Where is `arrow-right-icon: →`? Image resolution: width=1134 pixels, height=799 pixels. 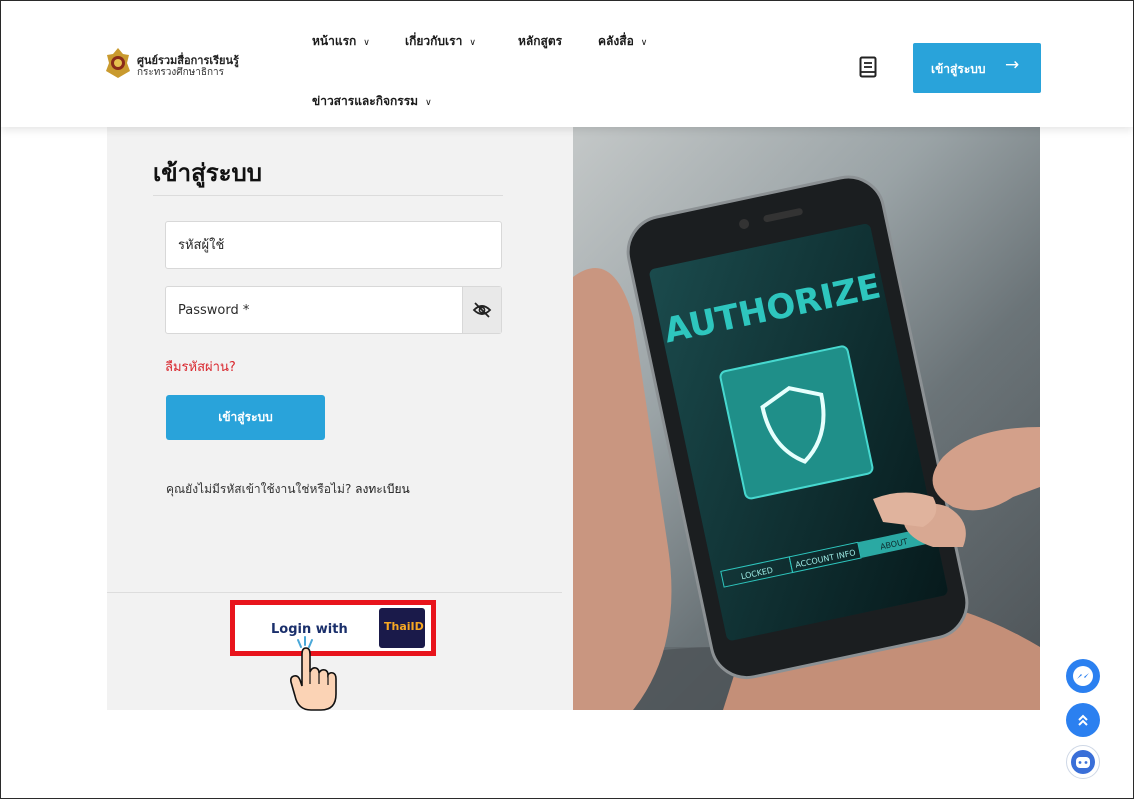
arrow-right-icon: → is located at coordinates (1012, 65).